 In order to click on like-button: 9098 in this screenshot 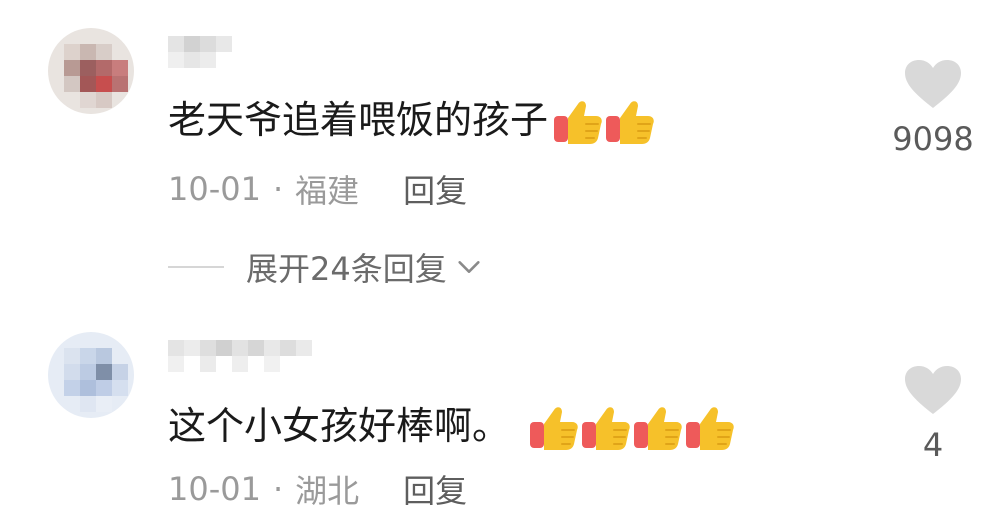, I will do `click(933, 109)`.